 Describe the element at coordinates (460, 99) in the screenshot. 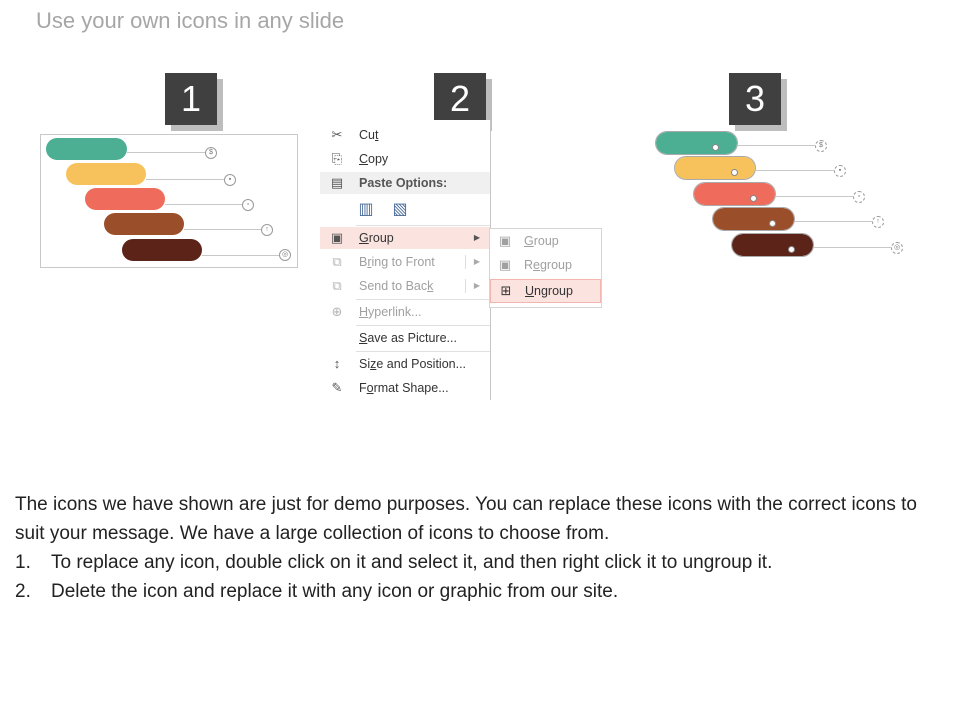

I see `step-number-2: 2` at that location.